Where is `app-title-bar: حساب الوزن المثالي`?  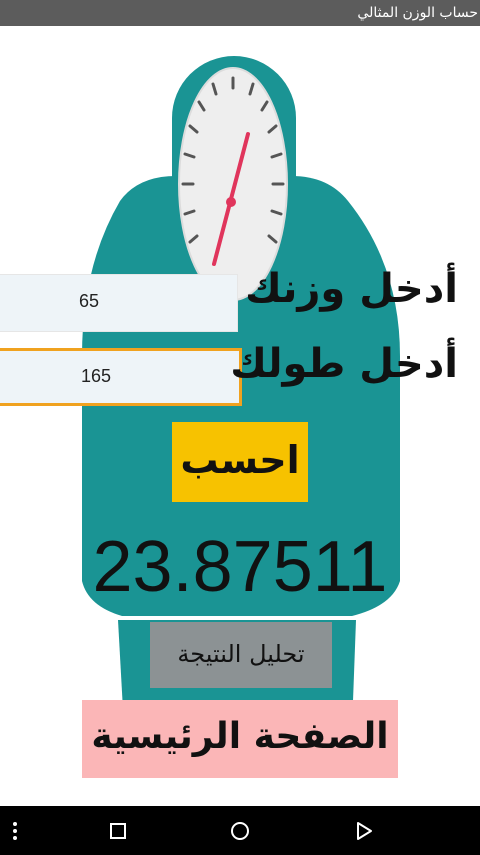 app-title-bar: حساب الوزن المثالي is located at coordinates (240, 13).